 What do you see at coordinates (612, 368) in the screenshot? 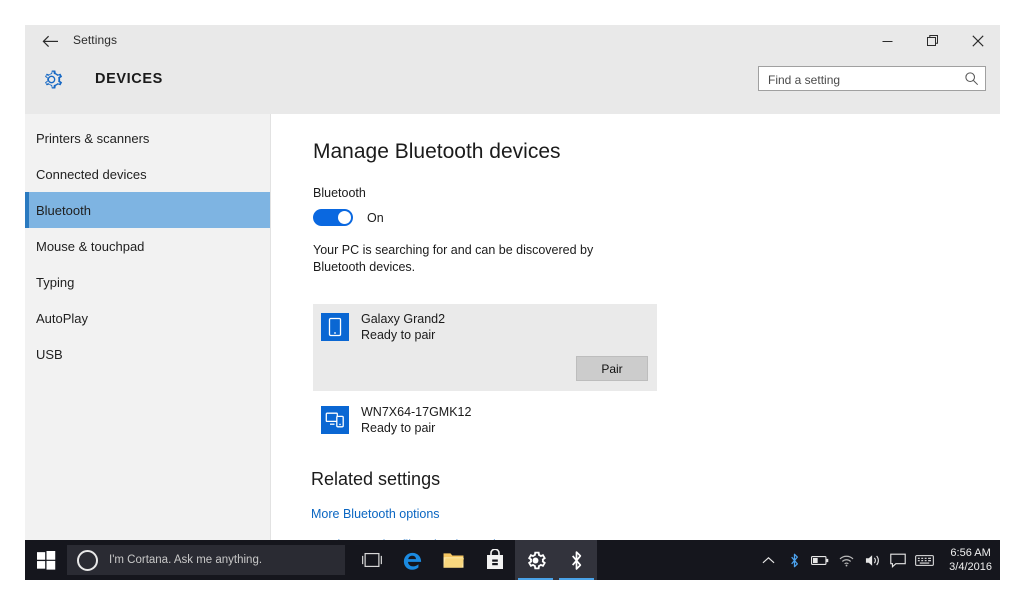
I see `pair-button: Pair` at bounding box center [612, 368].